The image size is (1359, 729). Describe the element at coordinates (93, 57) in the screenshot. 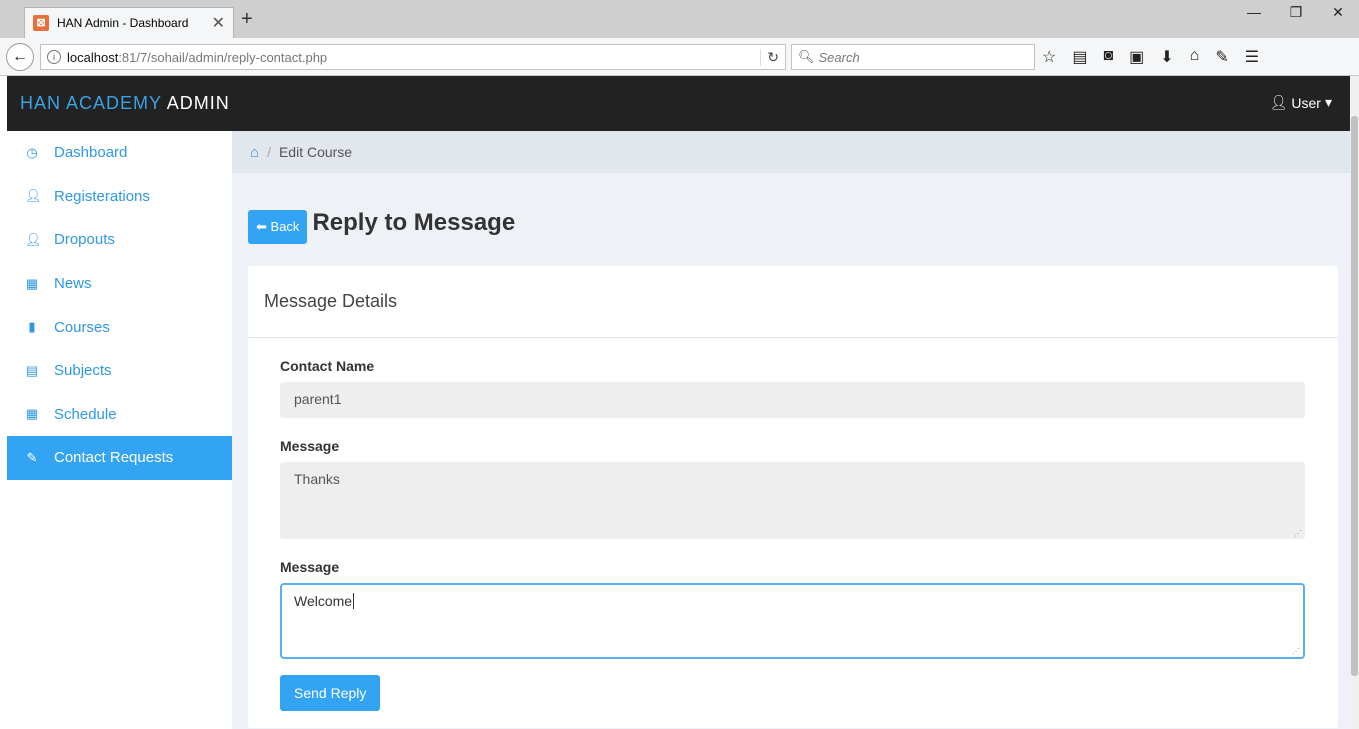

I see `url-host: localhost` at that location.